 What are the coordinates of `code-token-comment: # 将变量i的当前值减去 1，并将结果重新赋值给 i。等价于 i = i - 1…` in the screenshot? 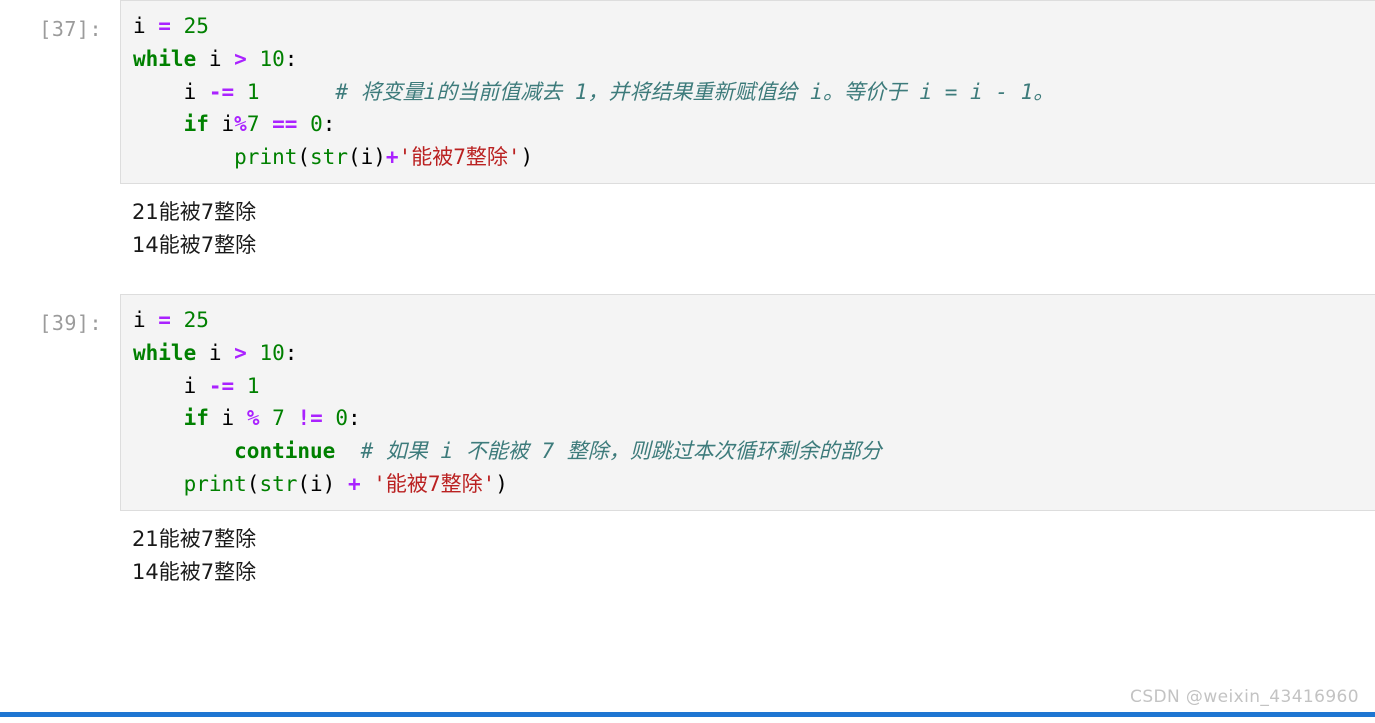 It's located at (695, 91).